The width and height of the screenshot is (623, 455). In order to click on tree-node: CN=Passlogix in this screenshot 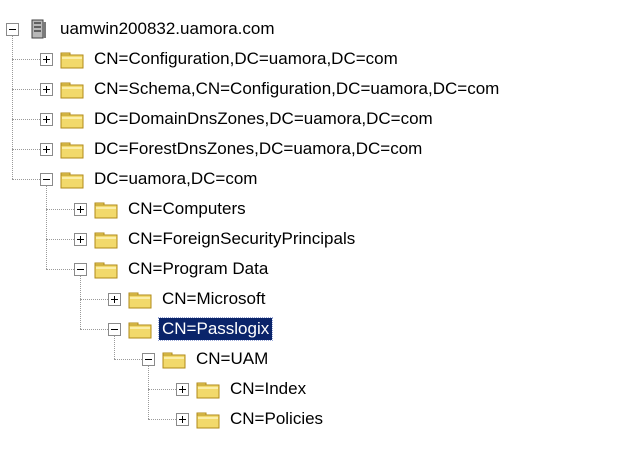, I will do `click(191, 329)`.